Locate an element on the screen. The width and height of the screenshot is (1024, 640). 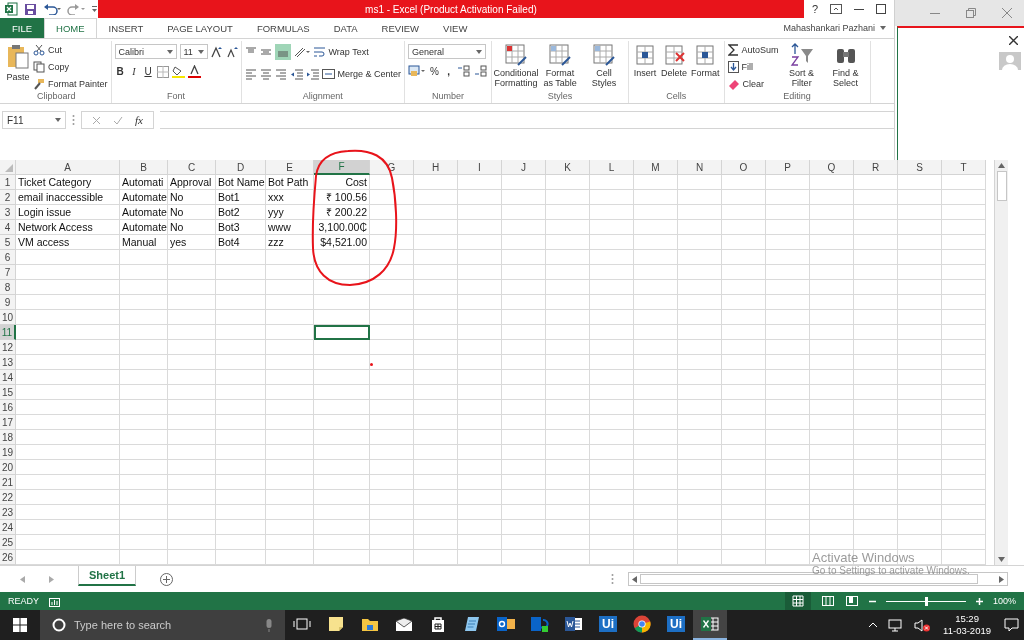
ribbon-display-icon is located at coordinates (836, 9).